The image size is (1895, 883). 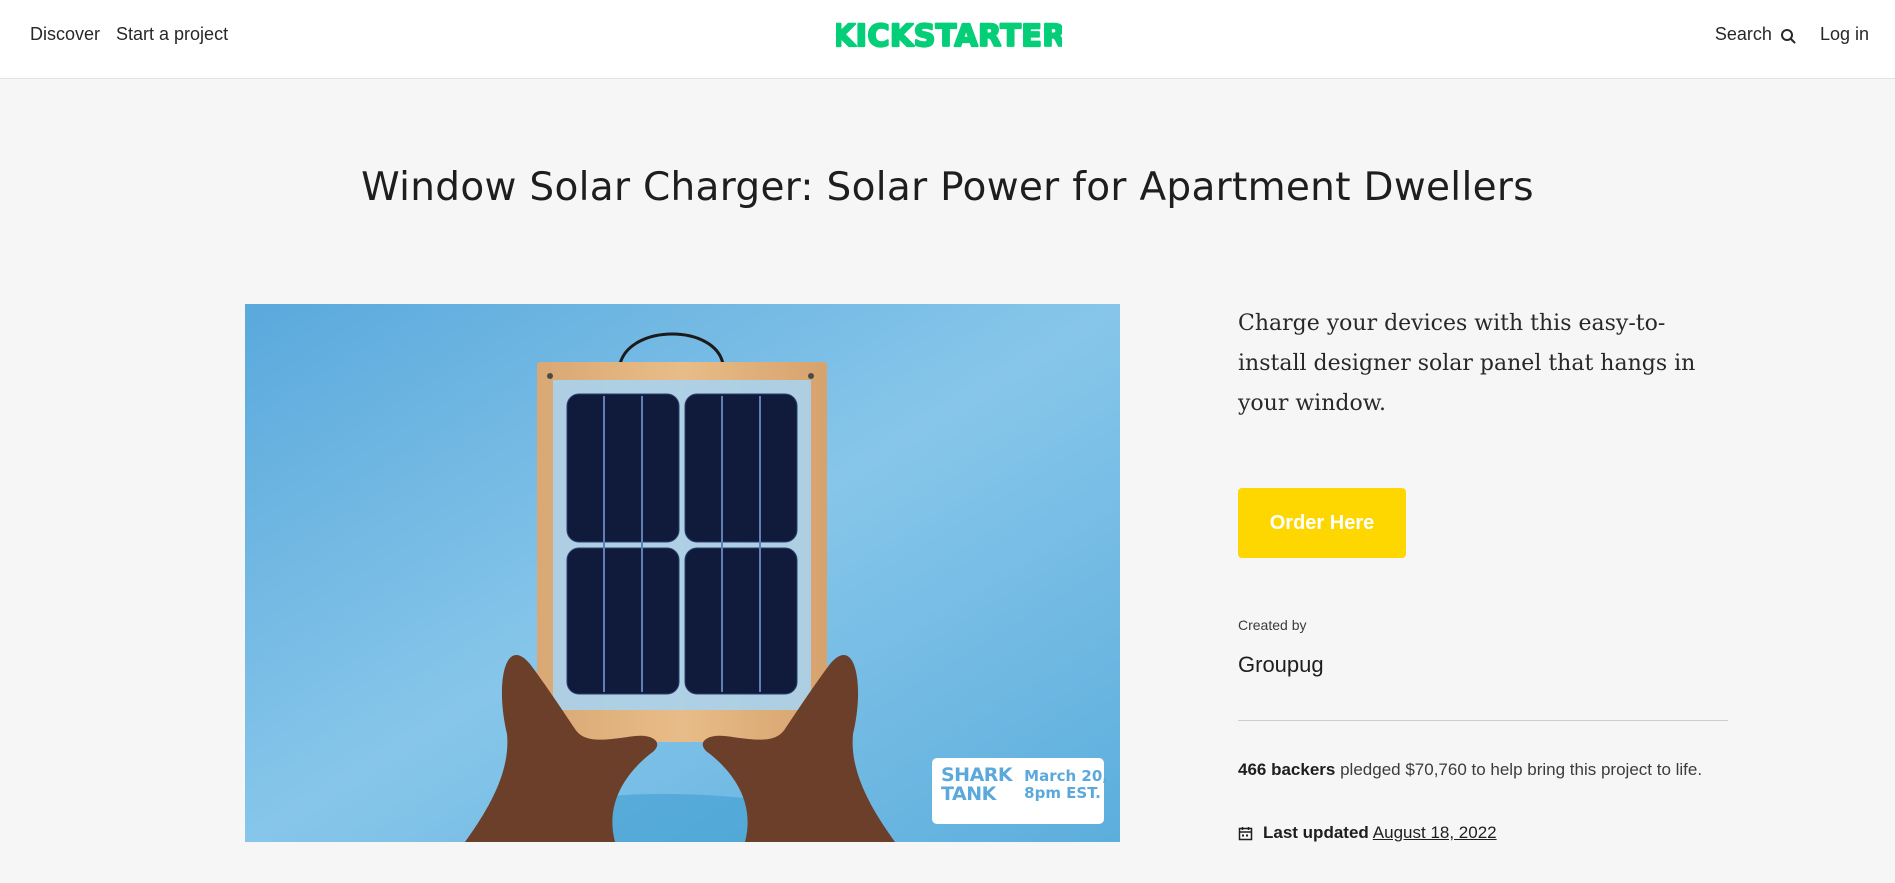 What do you see at coordinates (1272, 625) in the screenshot?
I see `created-by-label: Created by` at bounding box center [1272, 625].